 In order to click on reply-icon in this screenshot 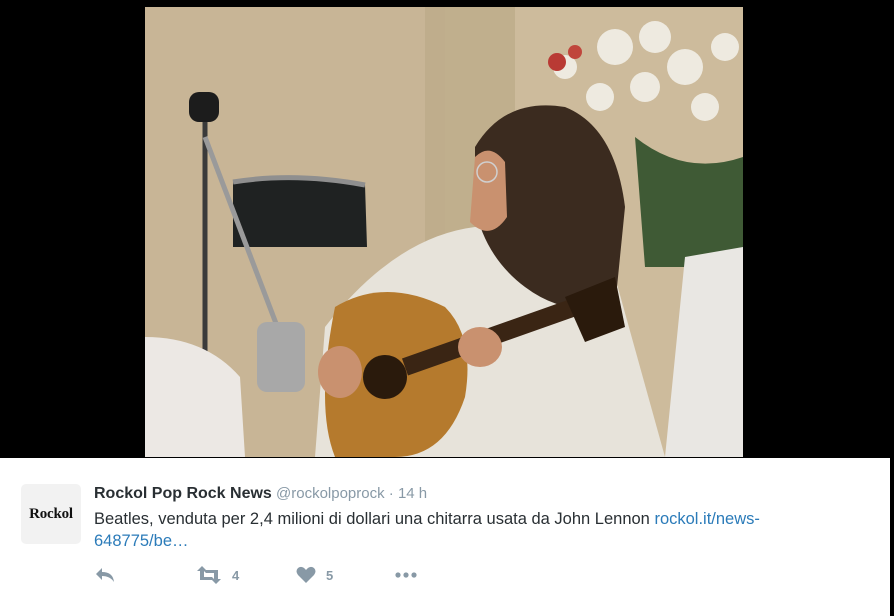, I will do `click(105, 575)`.